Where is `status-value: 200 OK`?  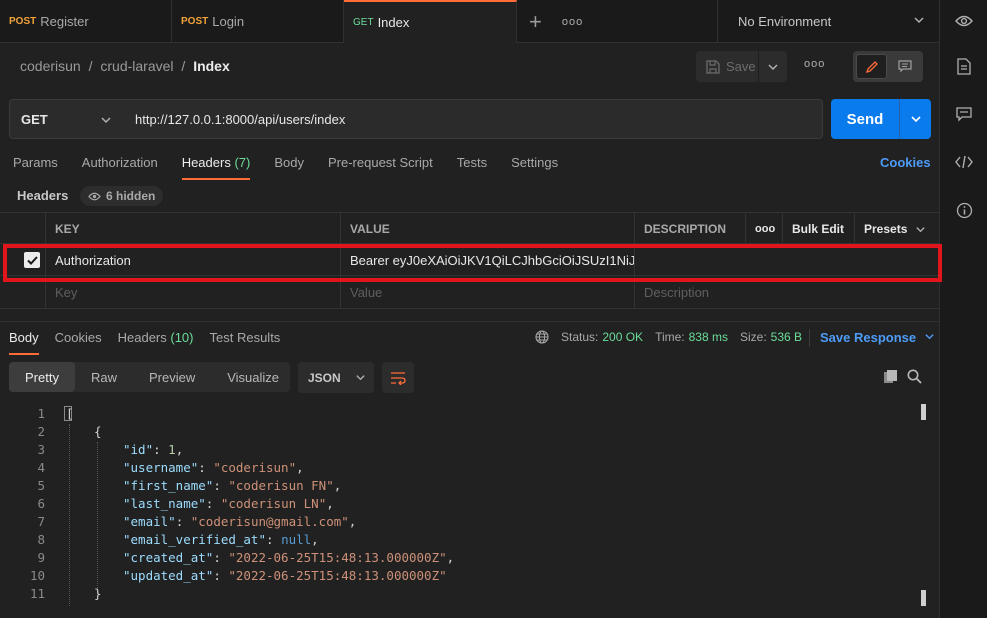
status-value: 200 OK is located at coordinates (622, 337).